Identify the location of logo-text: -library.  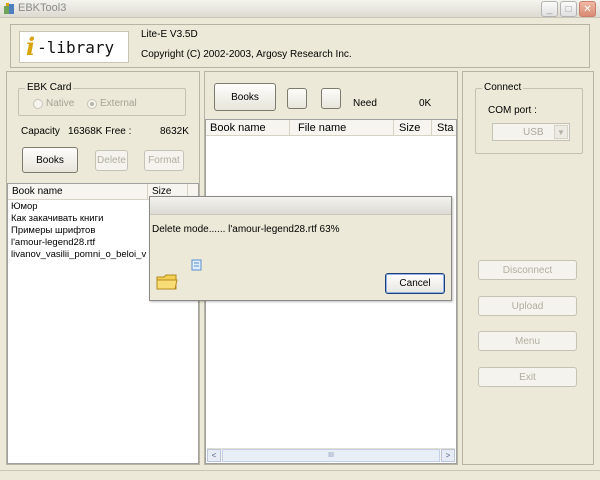
(76, 47).